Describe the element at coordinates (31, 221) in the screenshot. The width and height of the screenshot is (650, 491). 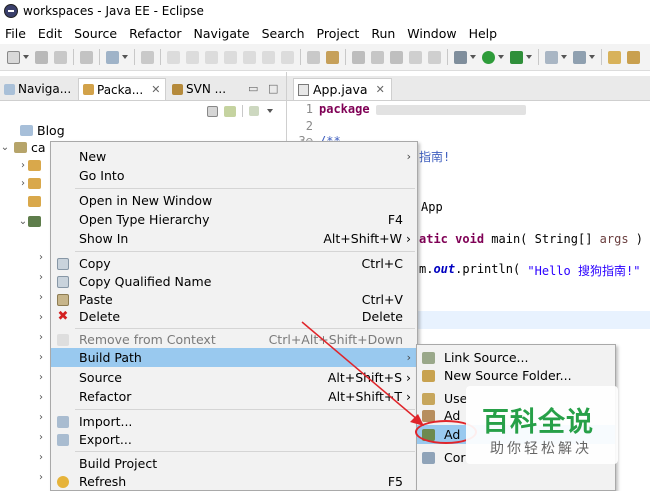
I see `tree-item-child: ⌄` at that location.